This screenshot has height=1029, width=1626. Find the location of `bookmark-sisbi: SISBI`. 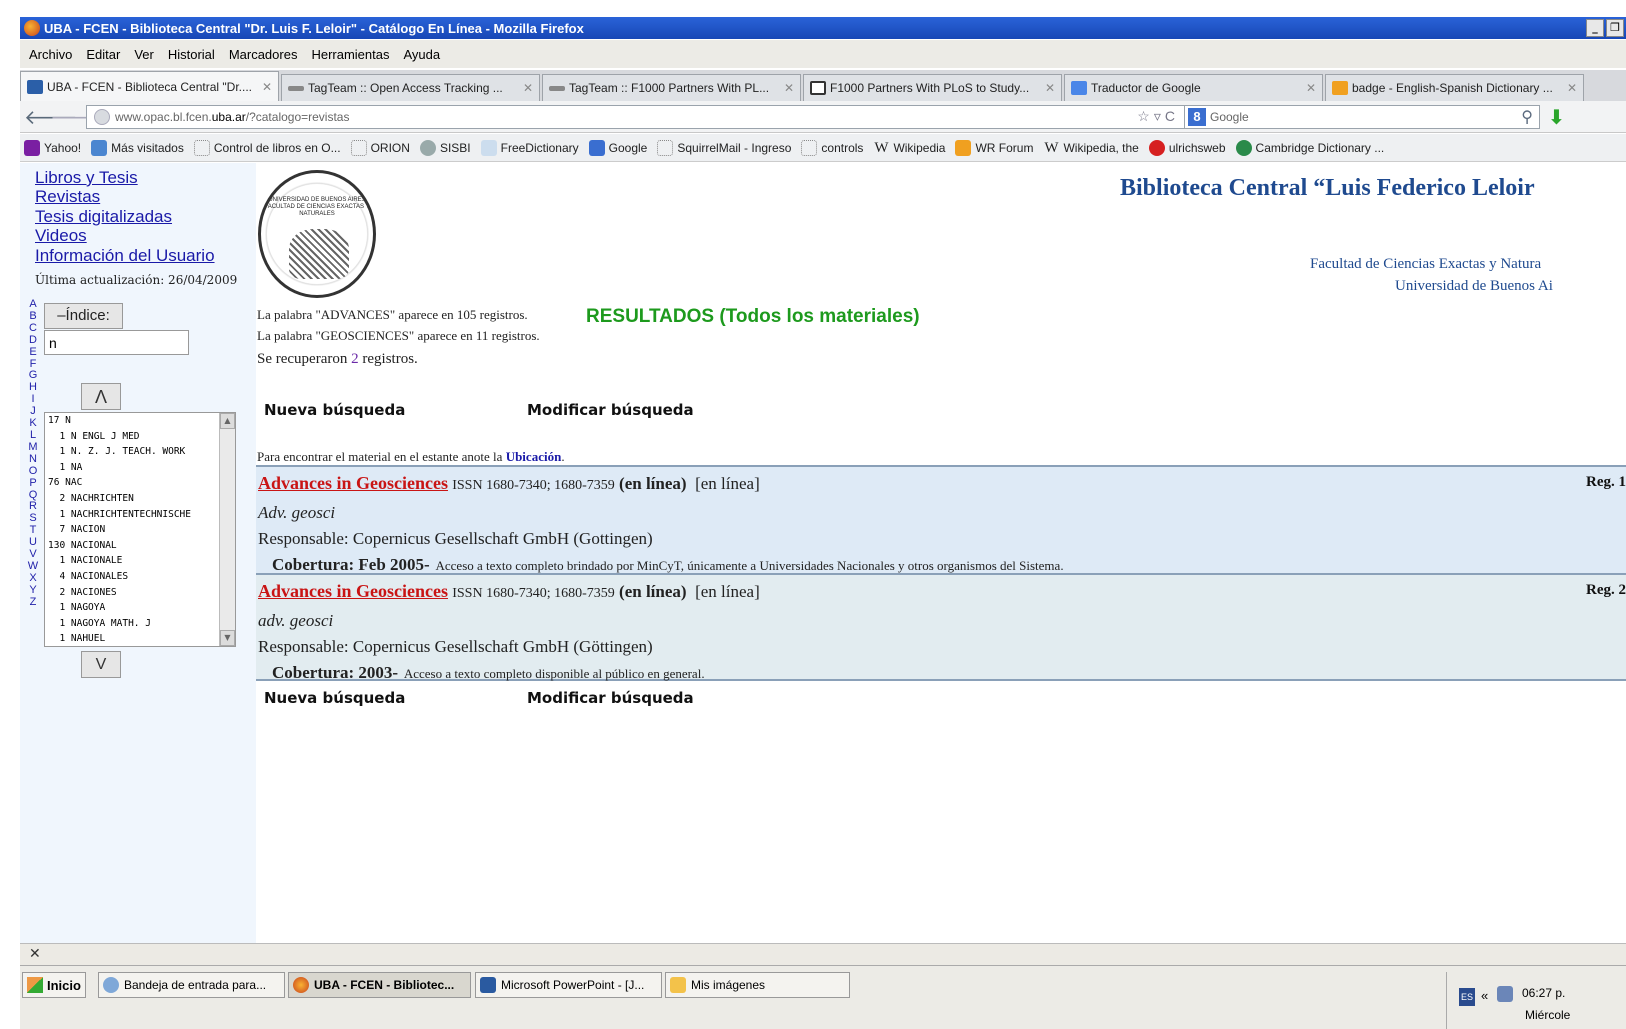

bookmark-sisbi: SISBI is located at coordinates (445, 147).